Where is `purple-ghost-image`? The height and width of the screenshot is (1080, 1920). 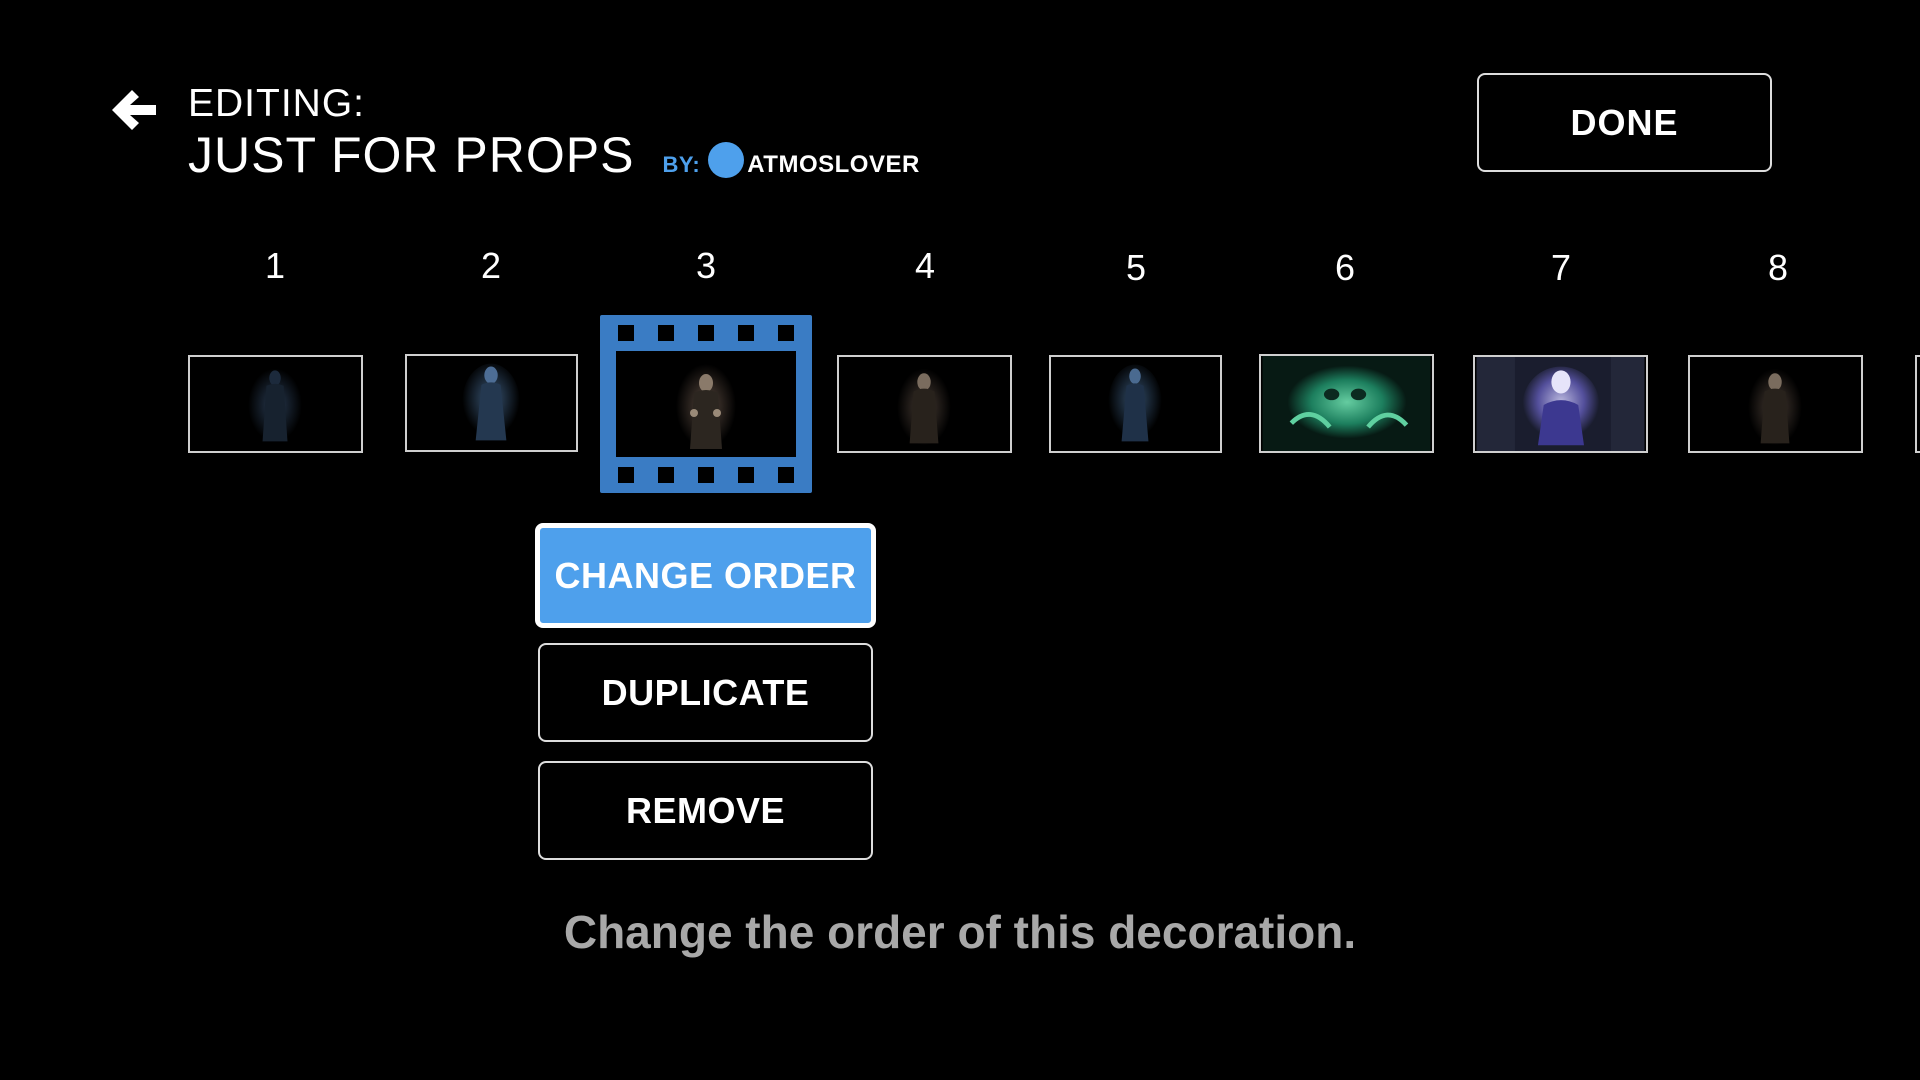 purple-ghost-image is located at coordinates (1560, 404).